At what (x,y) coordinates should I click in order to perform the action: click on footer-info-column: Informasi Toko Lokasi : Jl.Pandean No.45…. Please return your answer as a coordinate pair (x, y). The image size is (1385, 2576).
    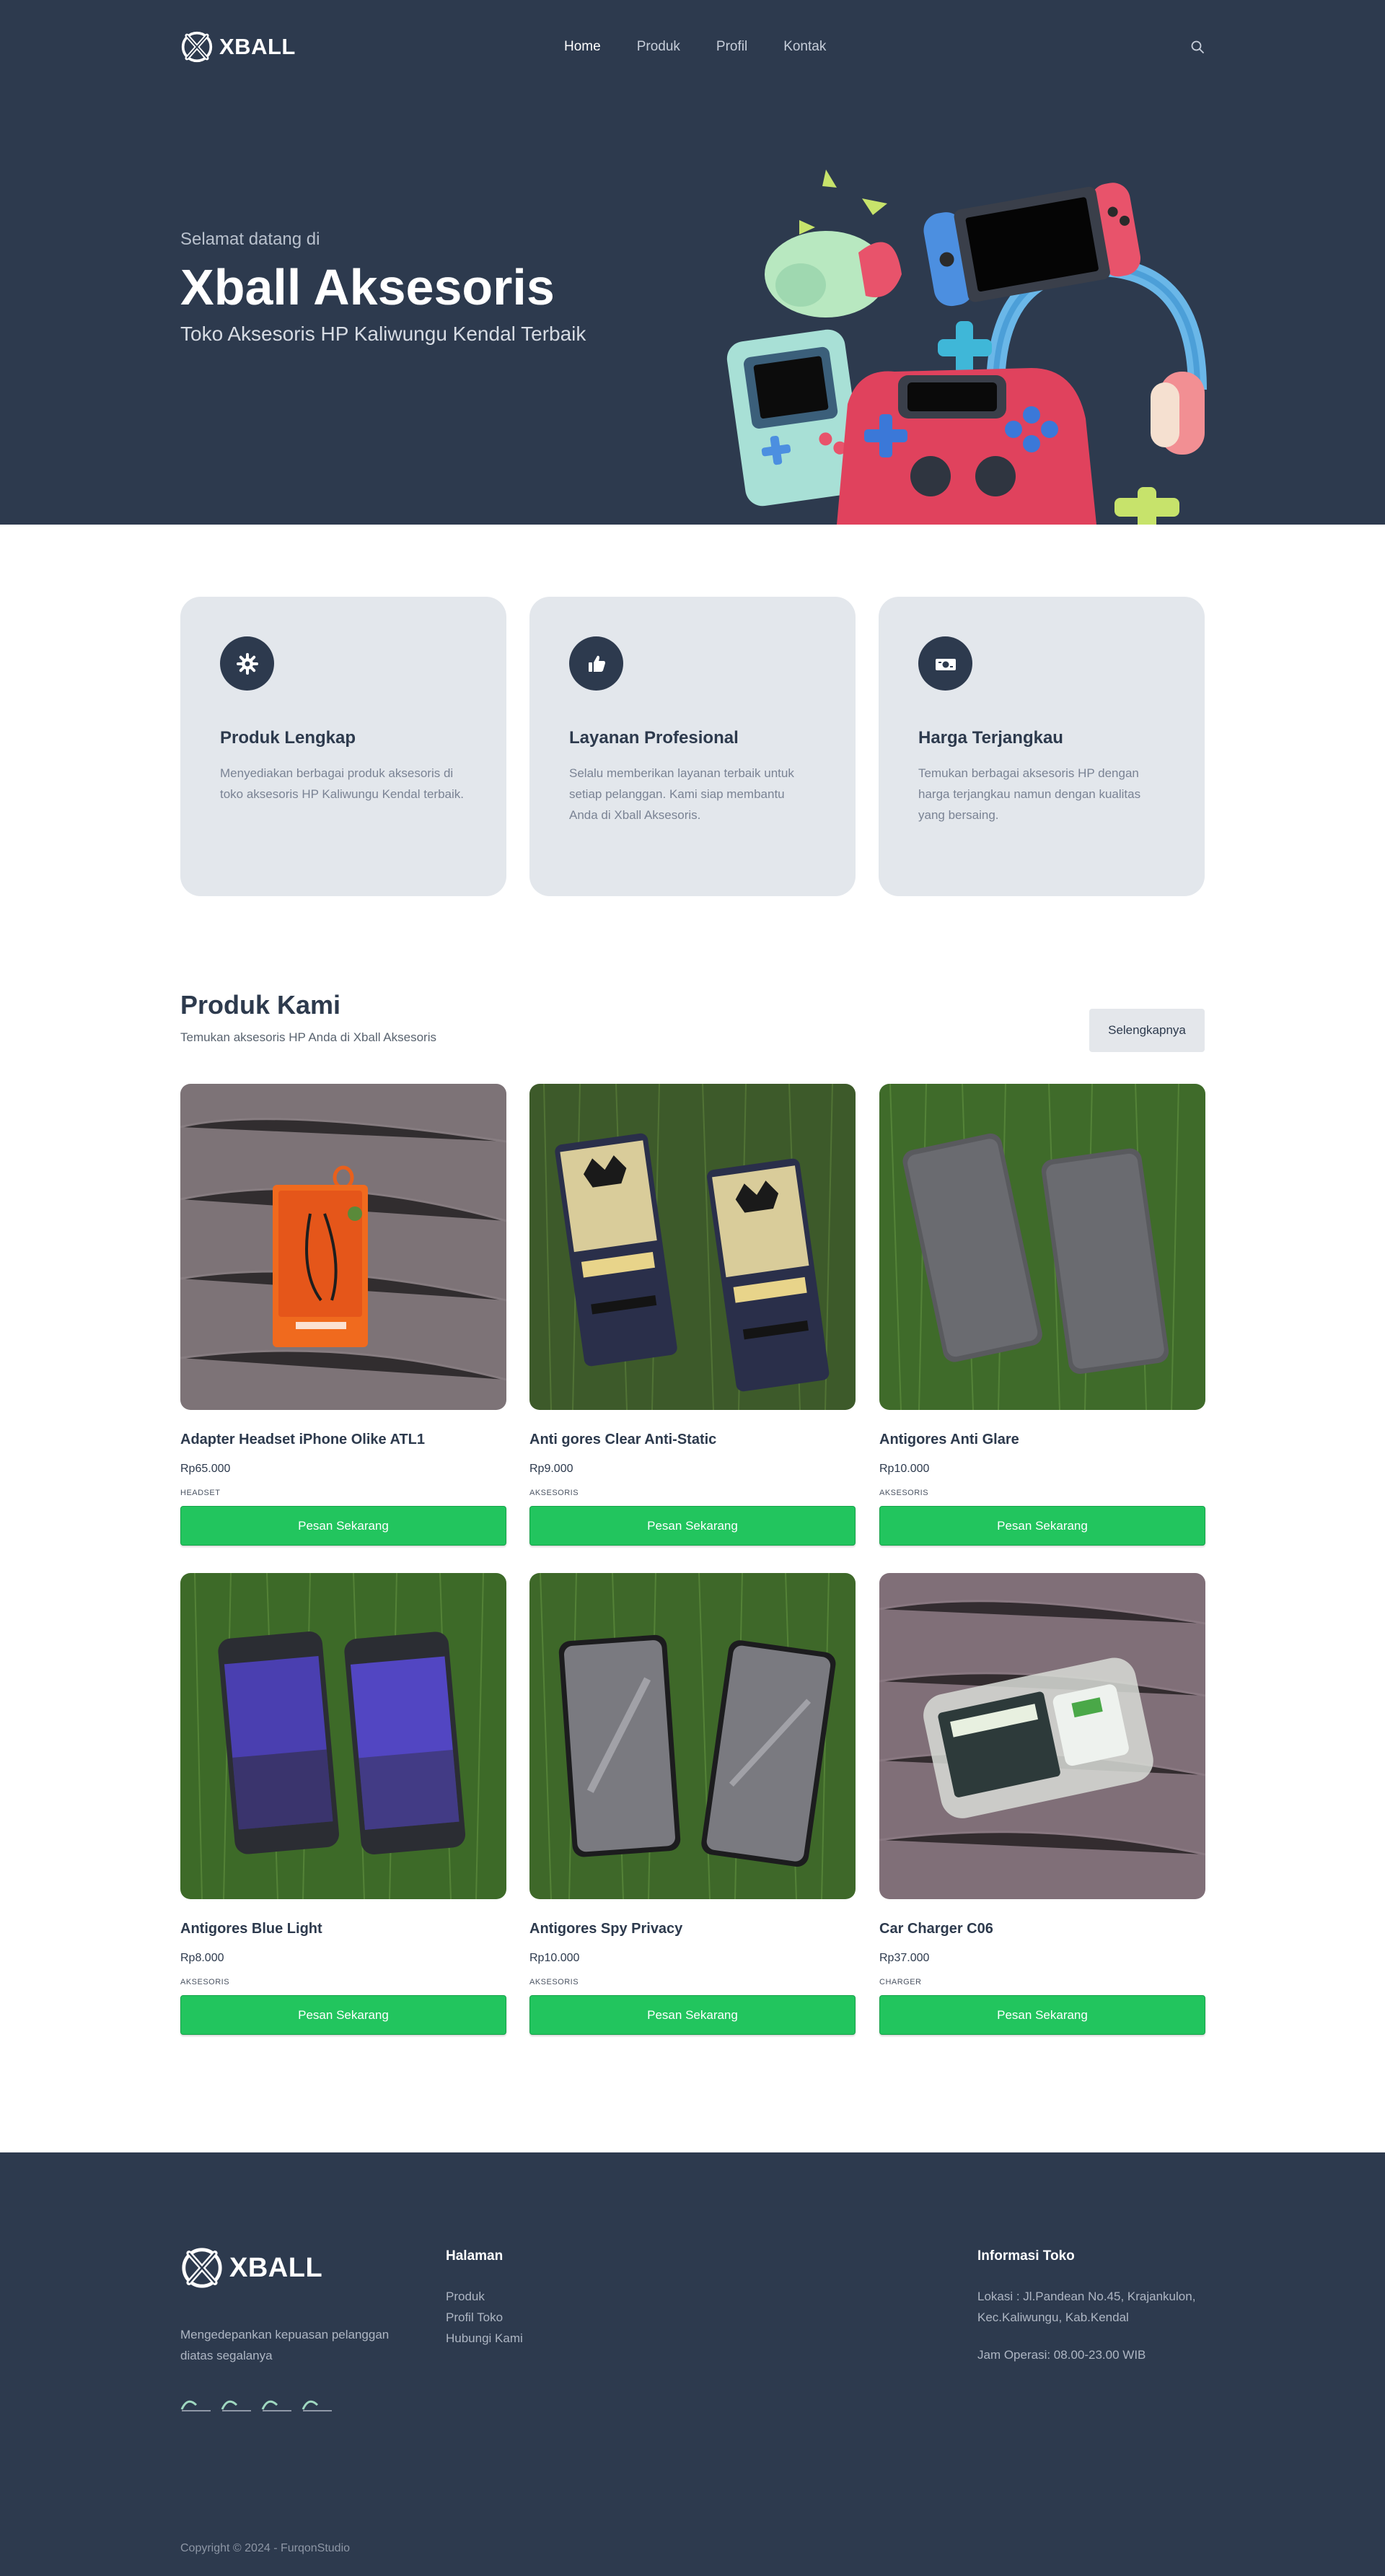
    Looking at the image, I should click on (1092, 2305).